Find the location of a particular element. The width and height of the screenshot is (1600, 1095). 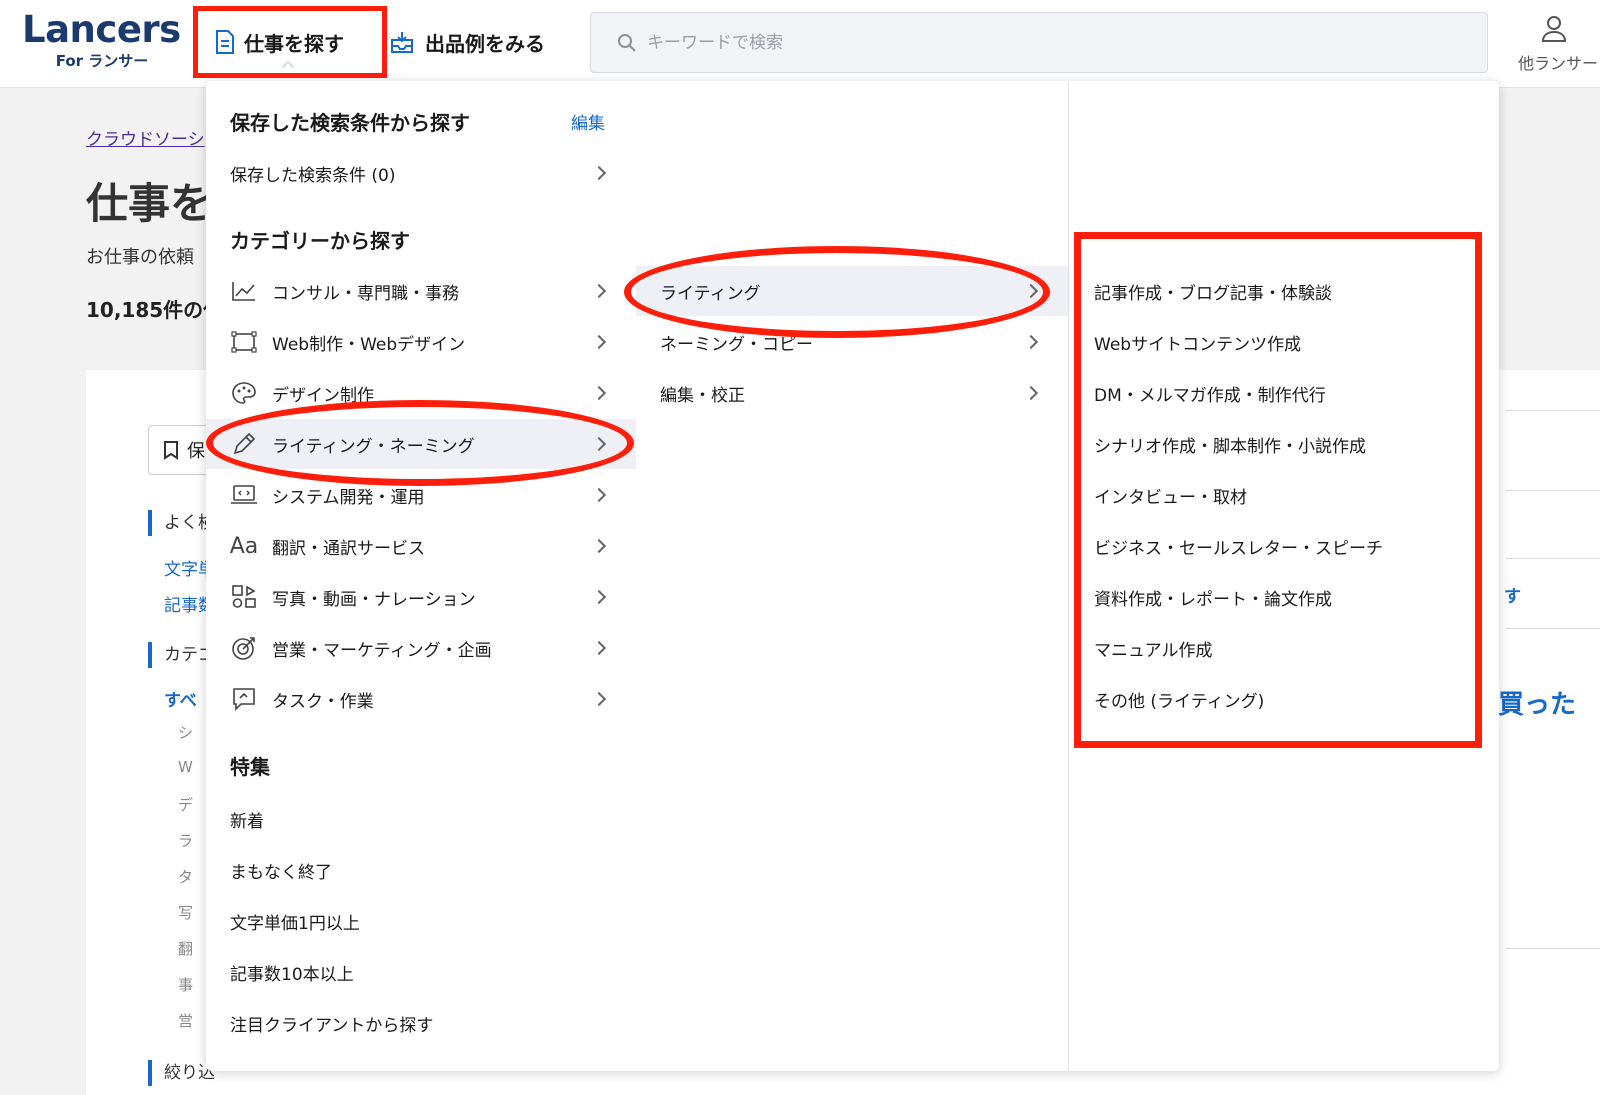

category-label: デザイン制作 is located at coordinates (323, 395).